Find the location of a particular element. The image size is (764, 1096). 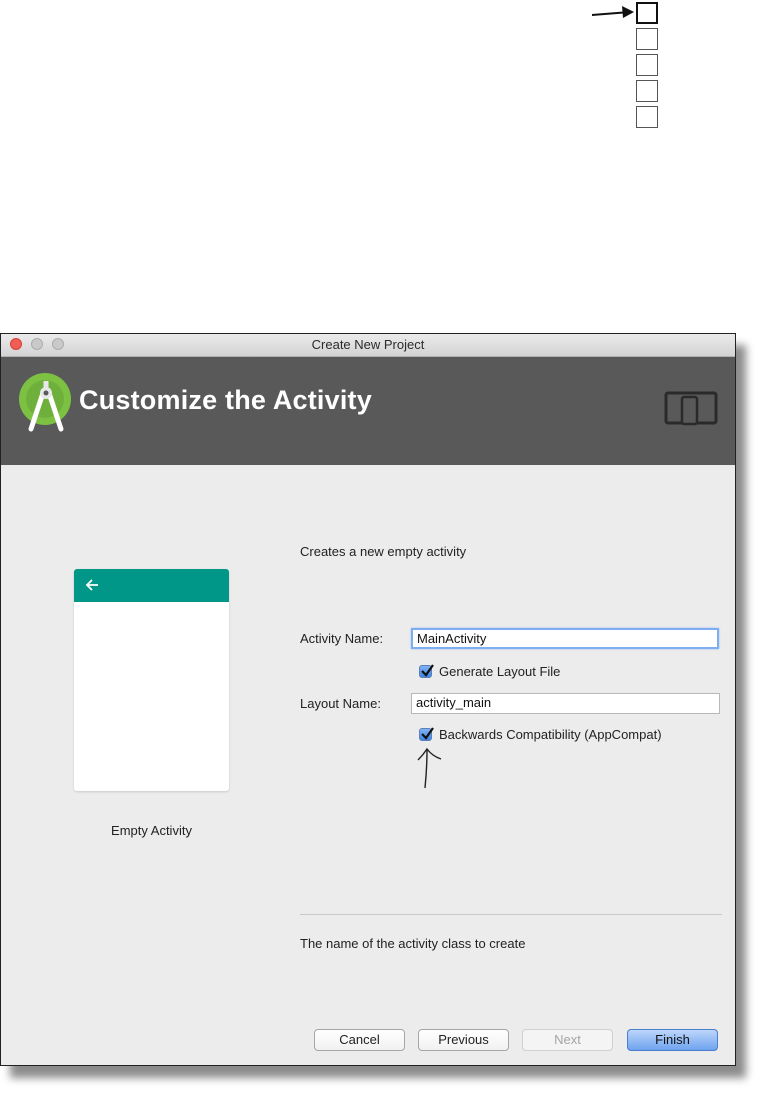

window-title: Create New Project is located at coordinates (368, 344).